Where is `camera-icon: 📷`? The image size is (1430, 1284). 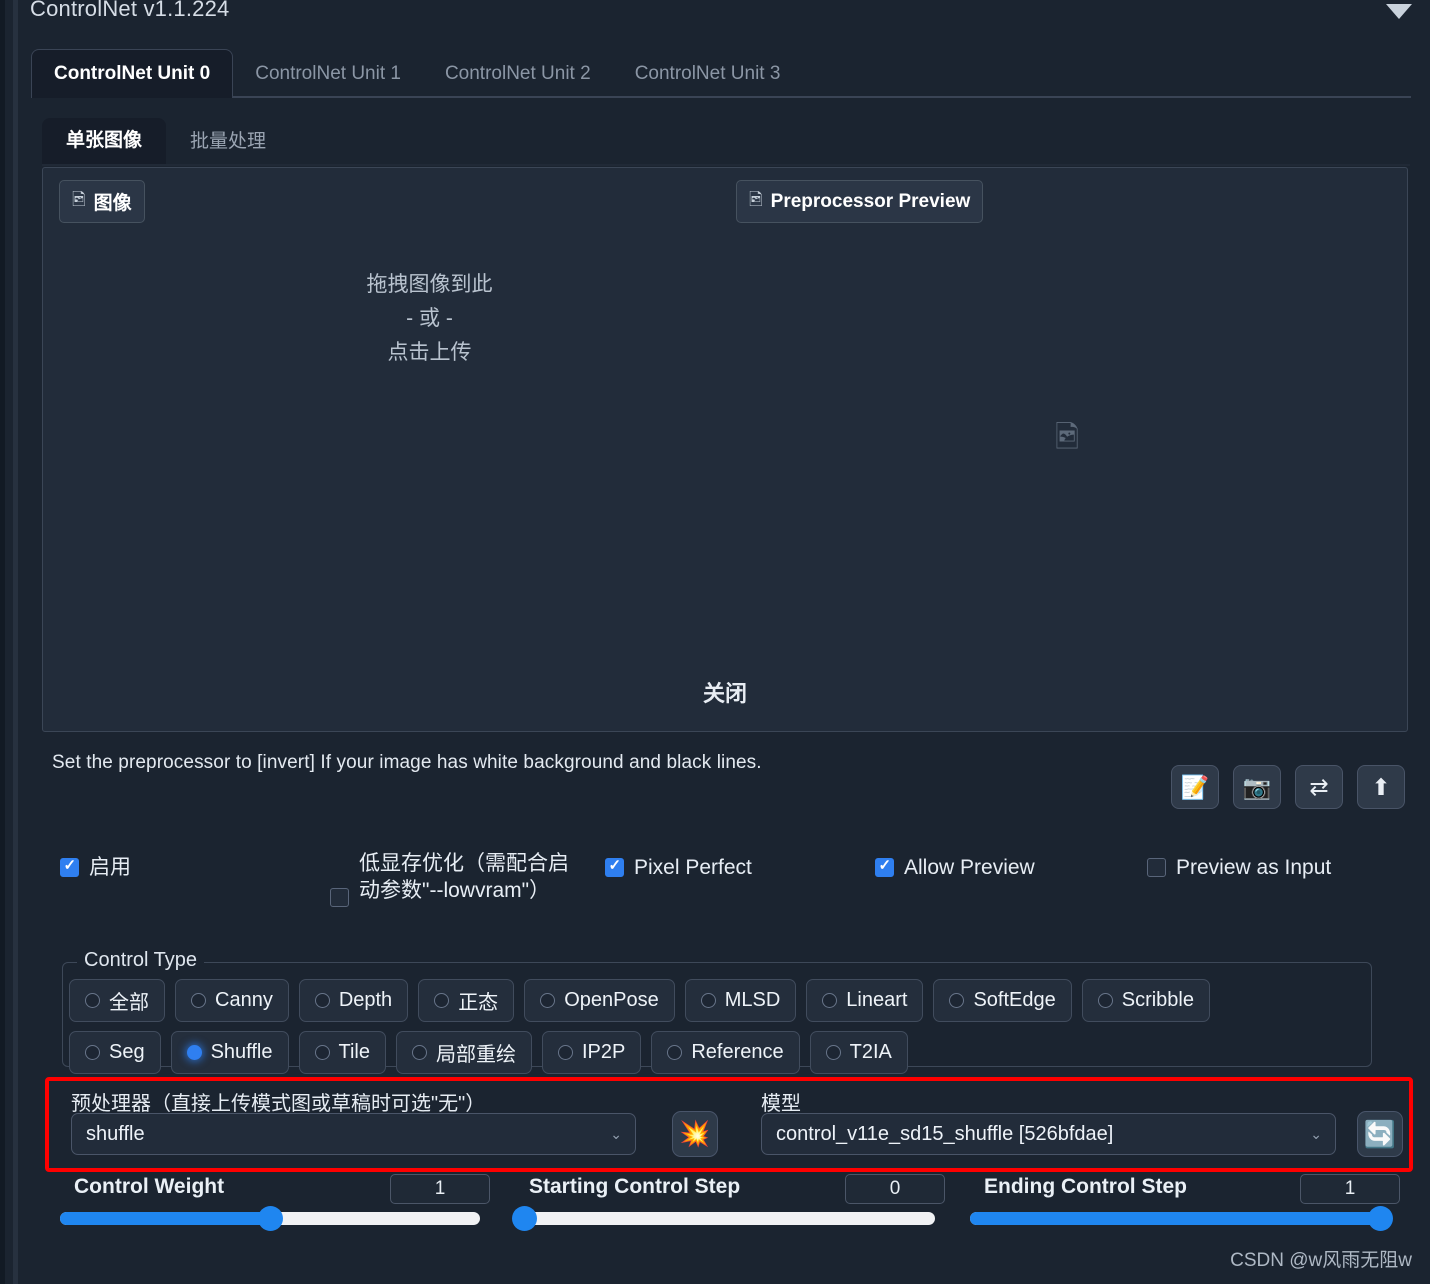
camera-icon: 📷 is located at coordinates (1257, 787).